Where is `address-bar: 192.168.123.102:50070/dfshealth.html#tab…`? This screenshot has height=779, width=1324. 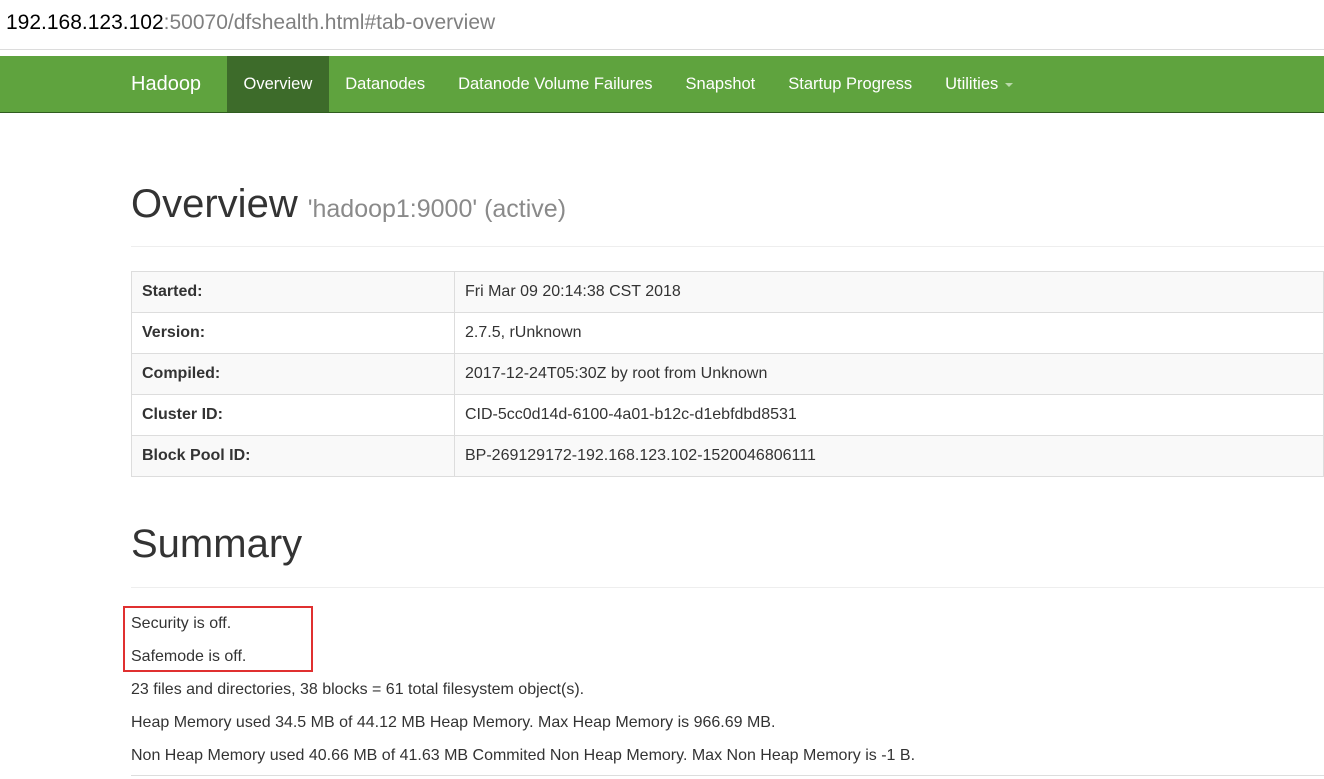 address-bar: 192.168.123.102:50070/dfshealth.html#tab… is located at coordinates (662, 25).